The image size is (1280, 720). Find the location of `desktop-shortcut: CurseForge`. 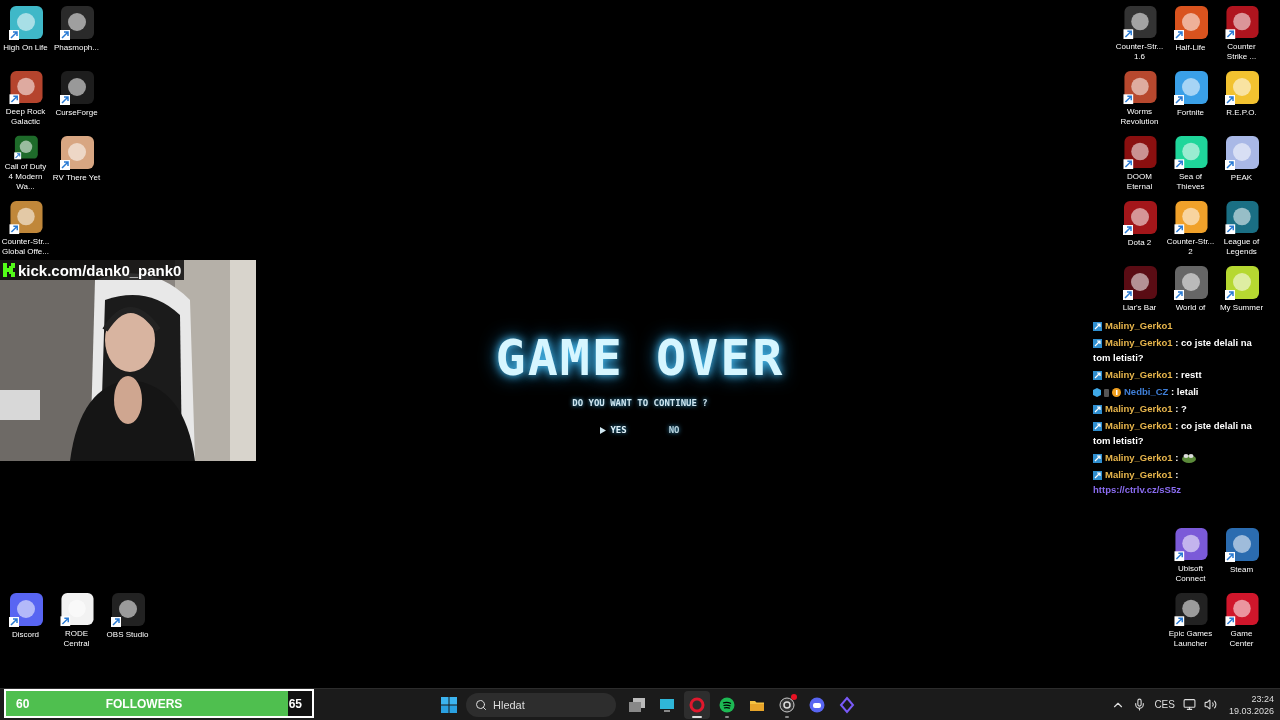

desktop-shortcut: CurseForge is located at coordinates (76, 96).